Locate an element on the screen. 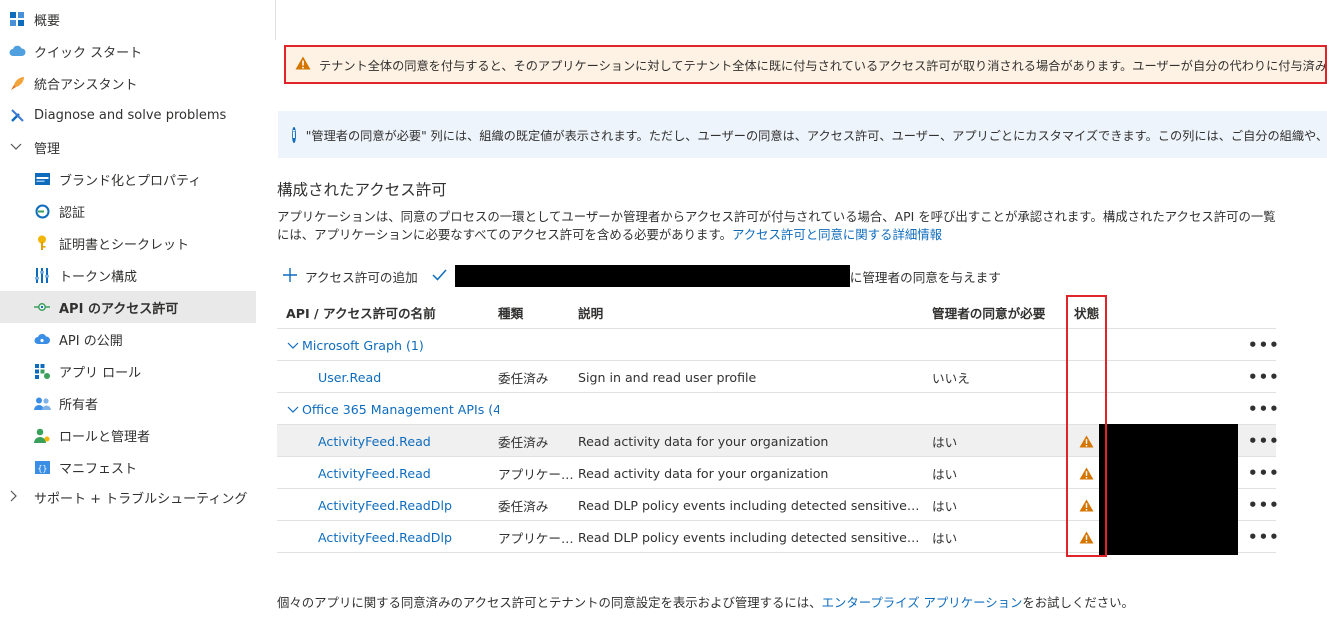  enterprise-apps-link: エンタープライズ アプリケーション is located at coordinates (922, 602).